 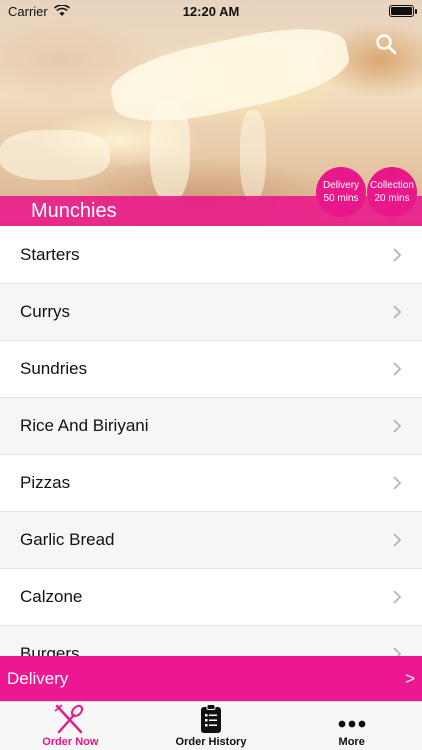 I want to click on menu-item-currys: Currys, so click(x=211, y=312).